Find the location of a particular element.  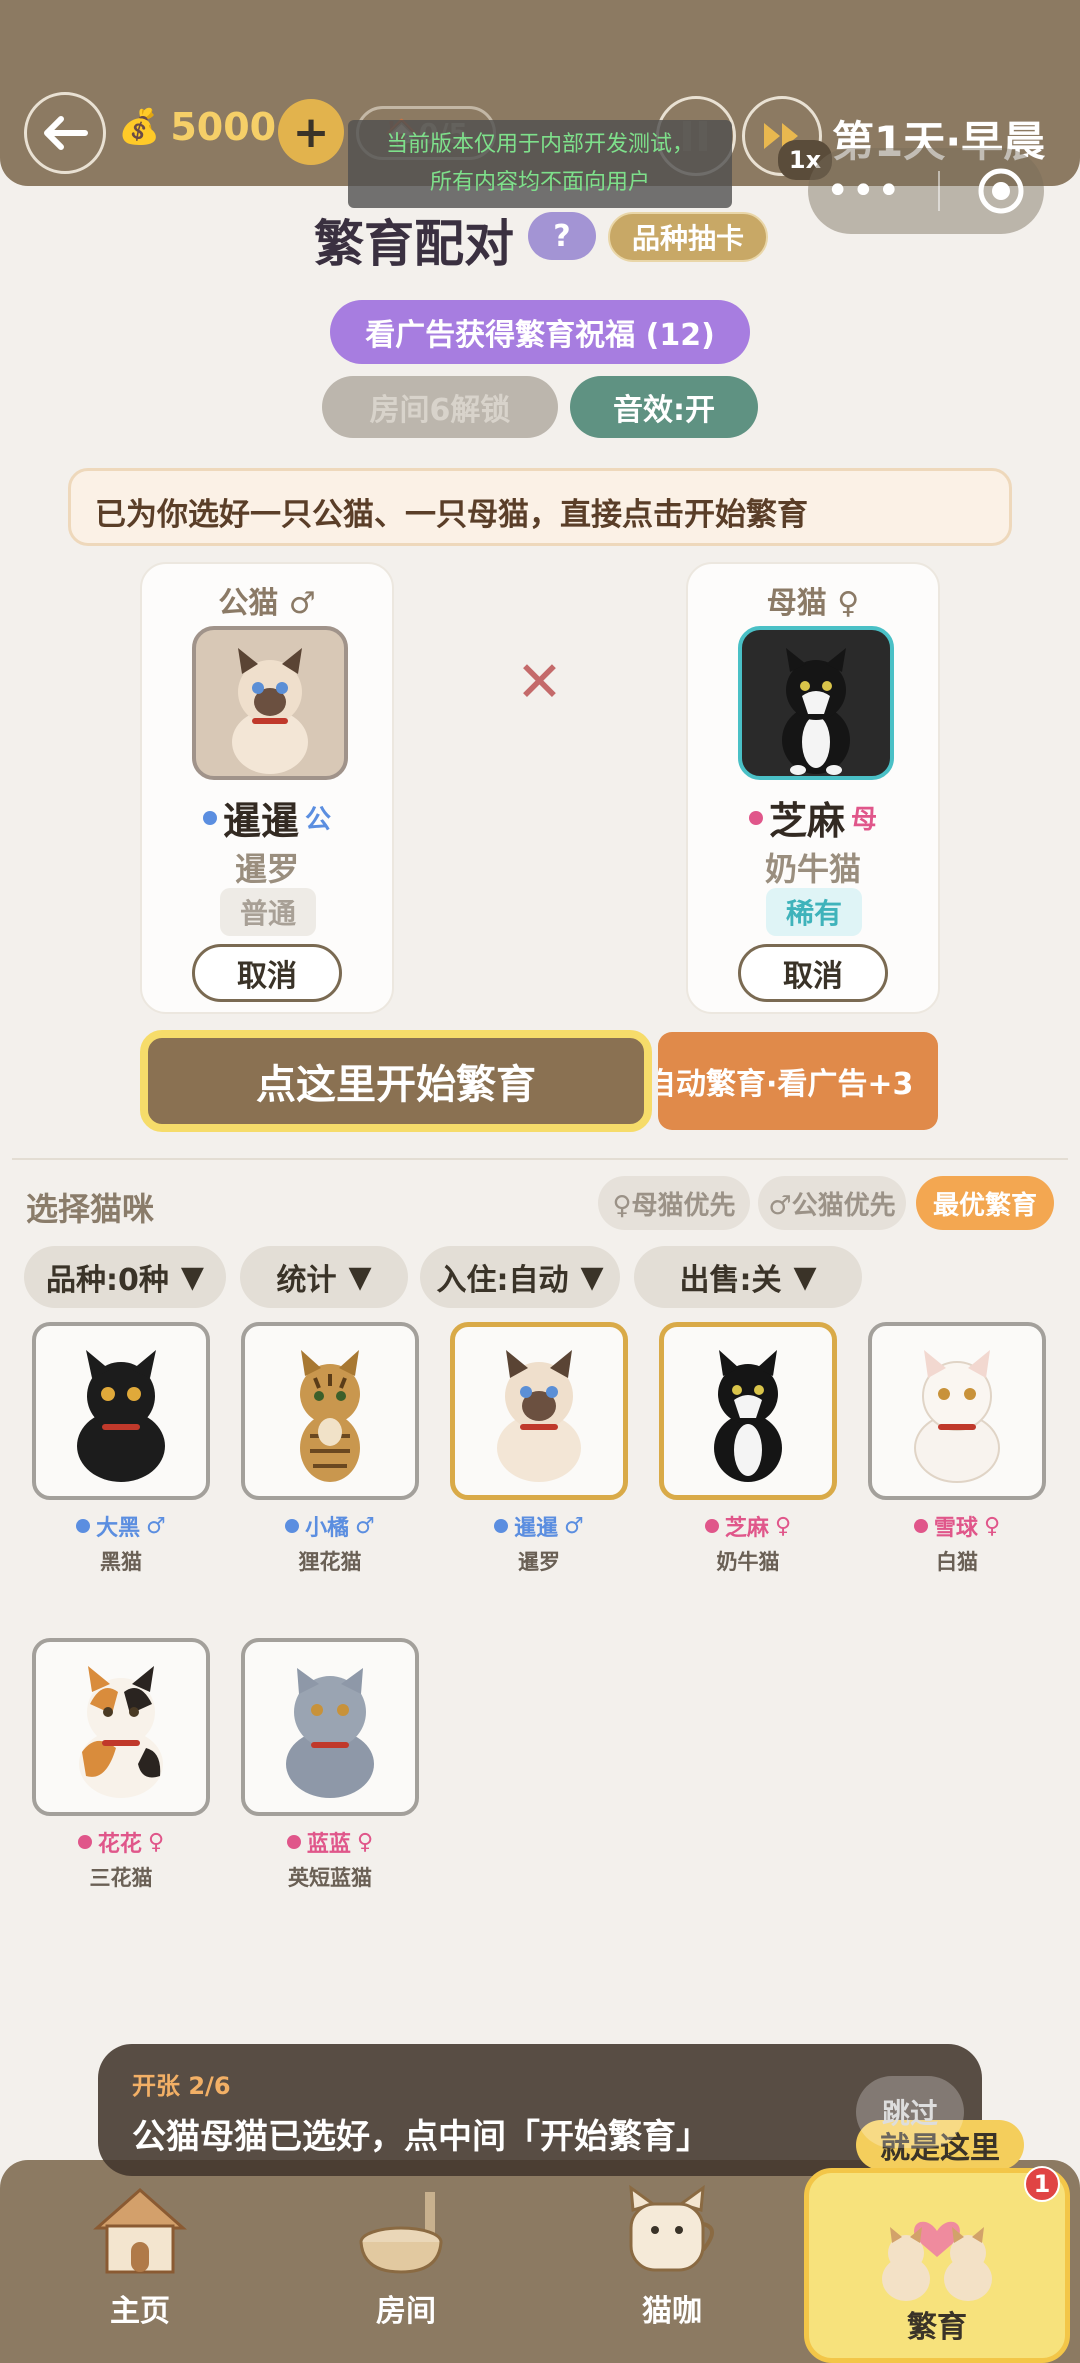

male-first-filter: ♂公猫优先 is located at coordinates (832, 1203).